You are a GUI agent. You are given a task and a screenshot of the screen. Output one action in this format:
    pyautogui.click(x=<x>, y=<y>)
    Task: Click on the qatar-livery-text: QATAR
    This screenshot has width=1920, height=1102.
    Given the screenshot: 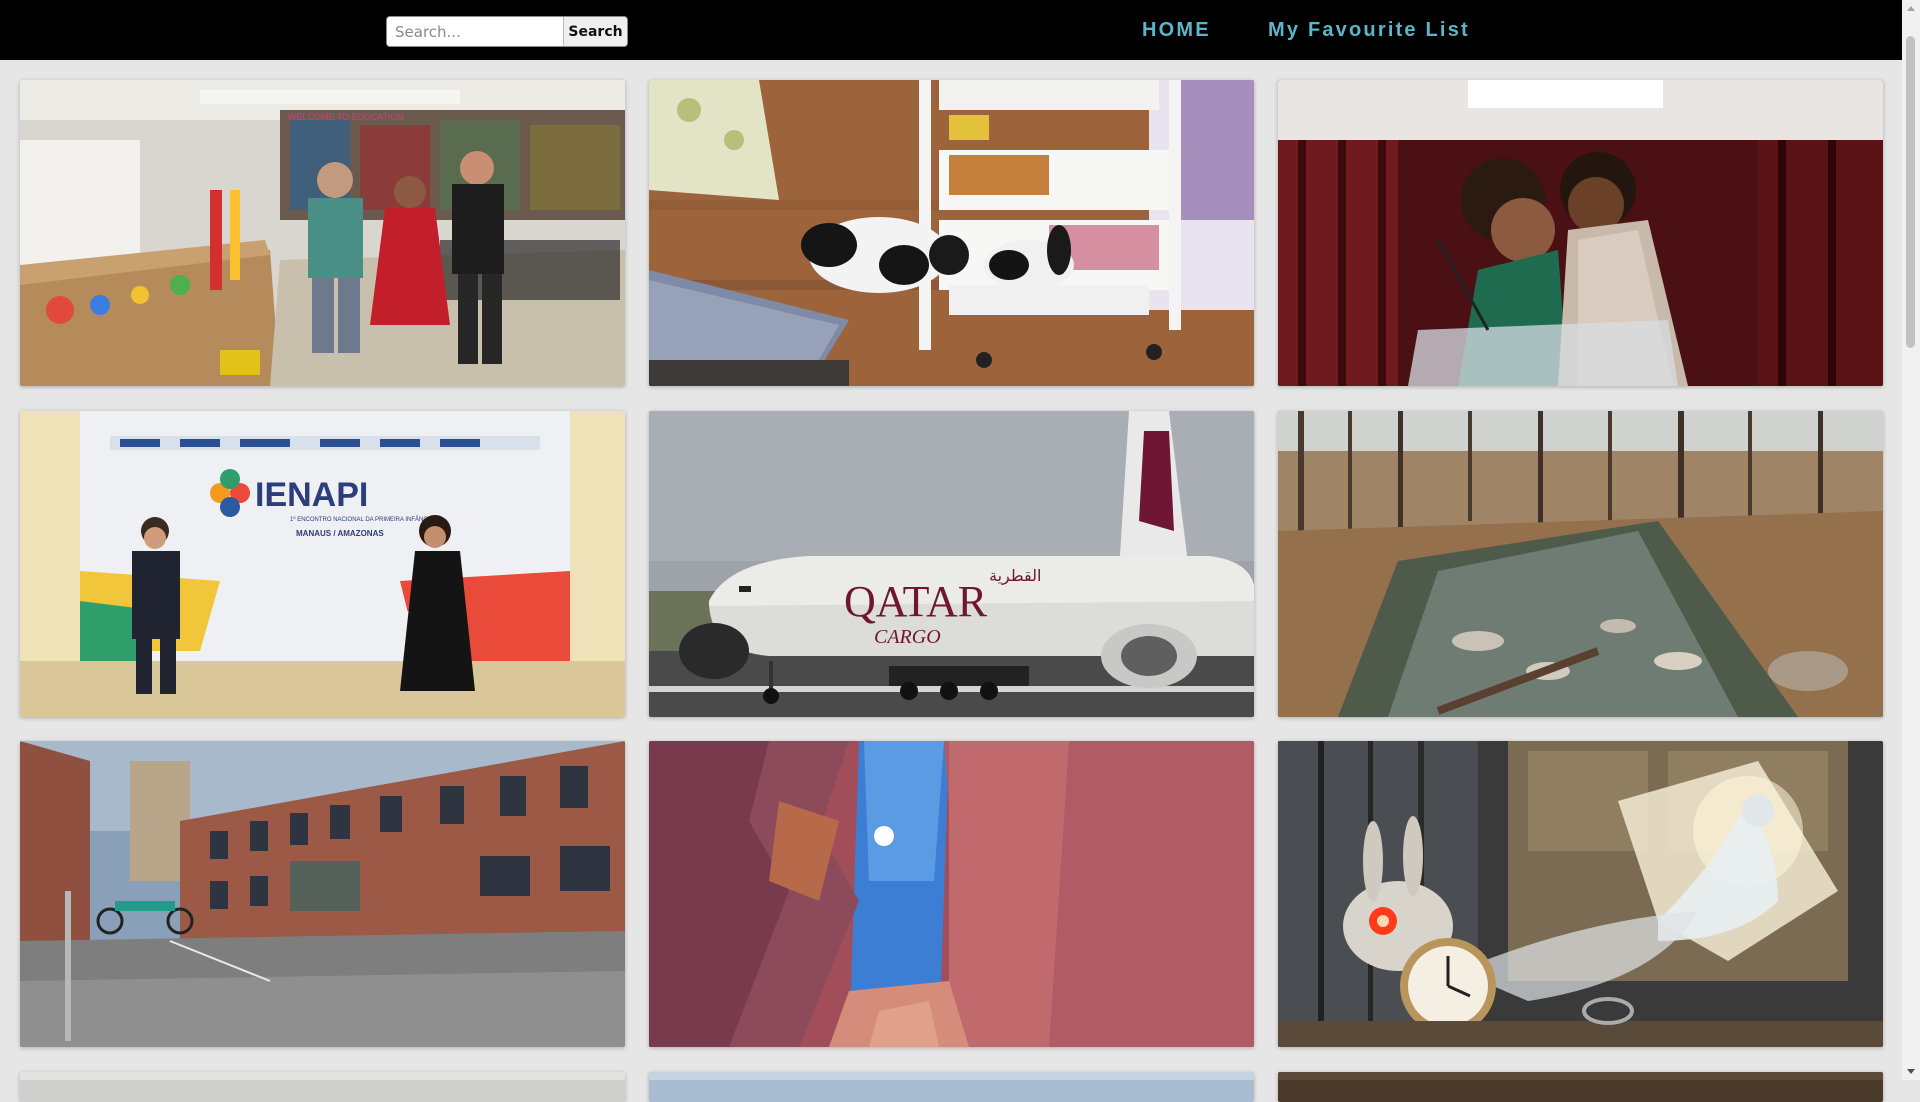 What is the action you would take?
    pyautogui.click(x=916, y=601)
    